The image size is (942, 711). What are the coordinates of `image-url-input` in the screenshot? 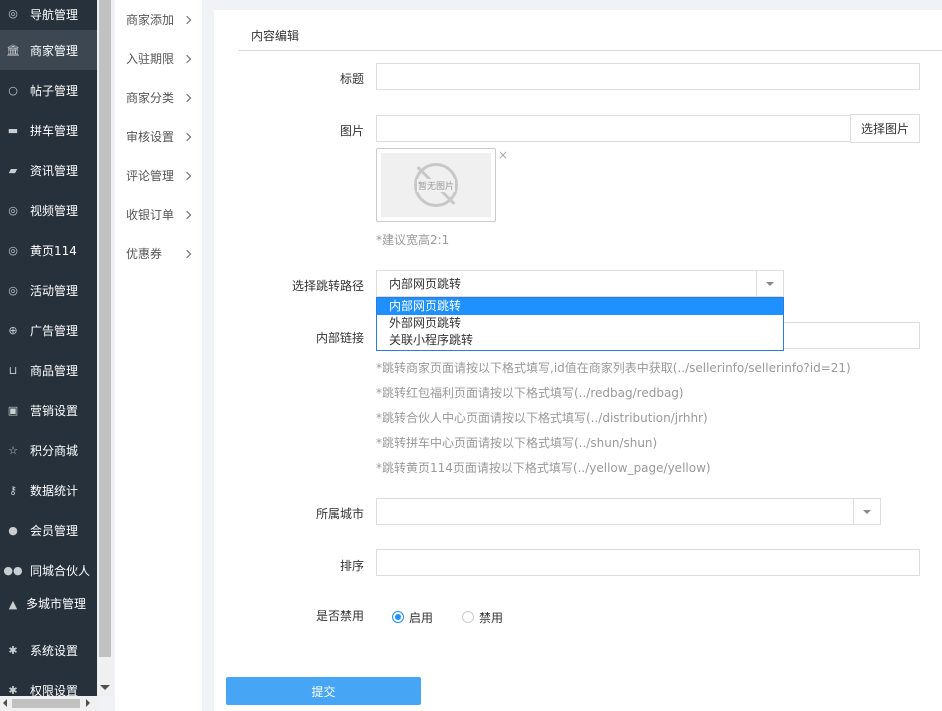 It's located at (614, 128).